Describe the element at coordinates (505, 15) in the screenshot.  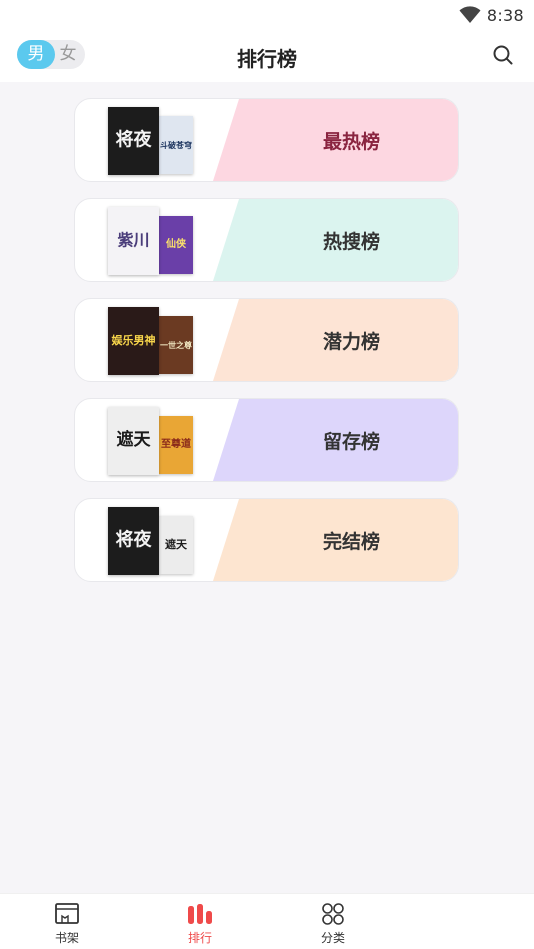
I see `status-time: 8:38` at that location.